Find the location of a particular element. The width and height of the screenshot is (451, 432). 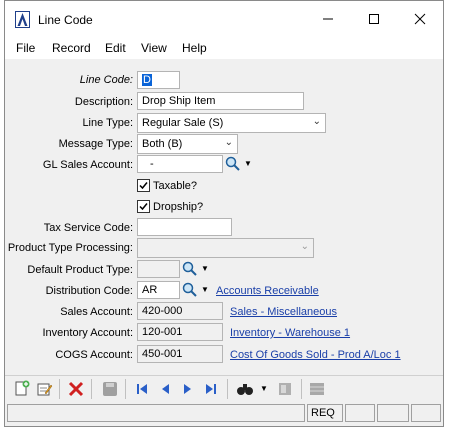

cogs-account-label: COGS Account: is located at coordinates (94, 355).